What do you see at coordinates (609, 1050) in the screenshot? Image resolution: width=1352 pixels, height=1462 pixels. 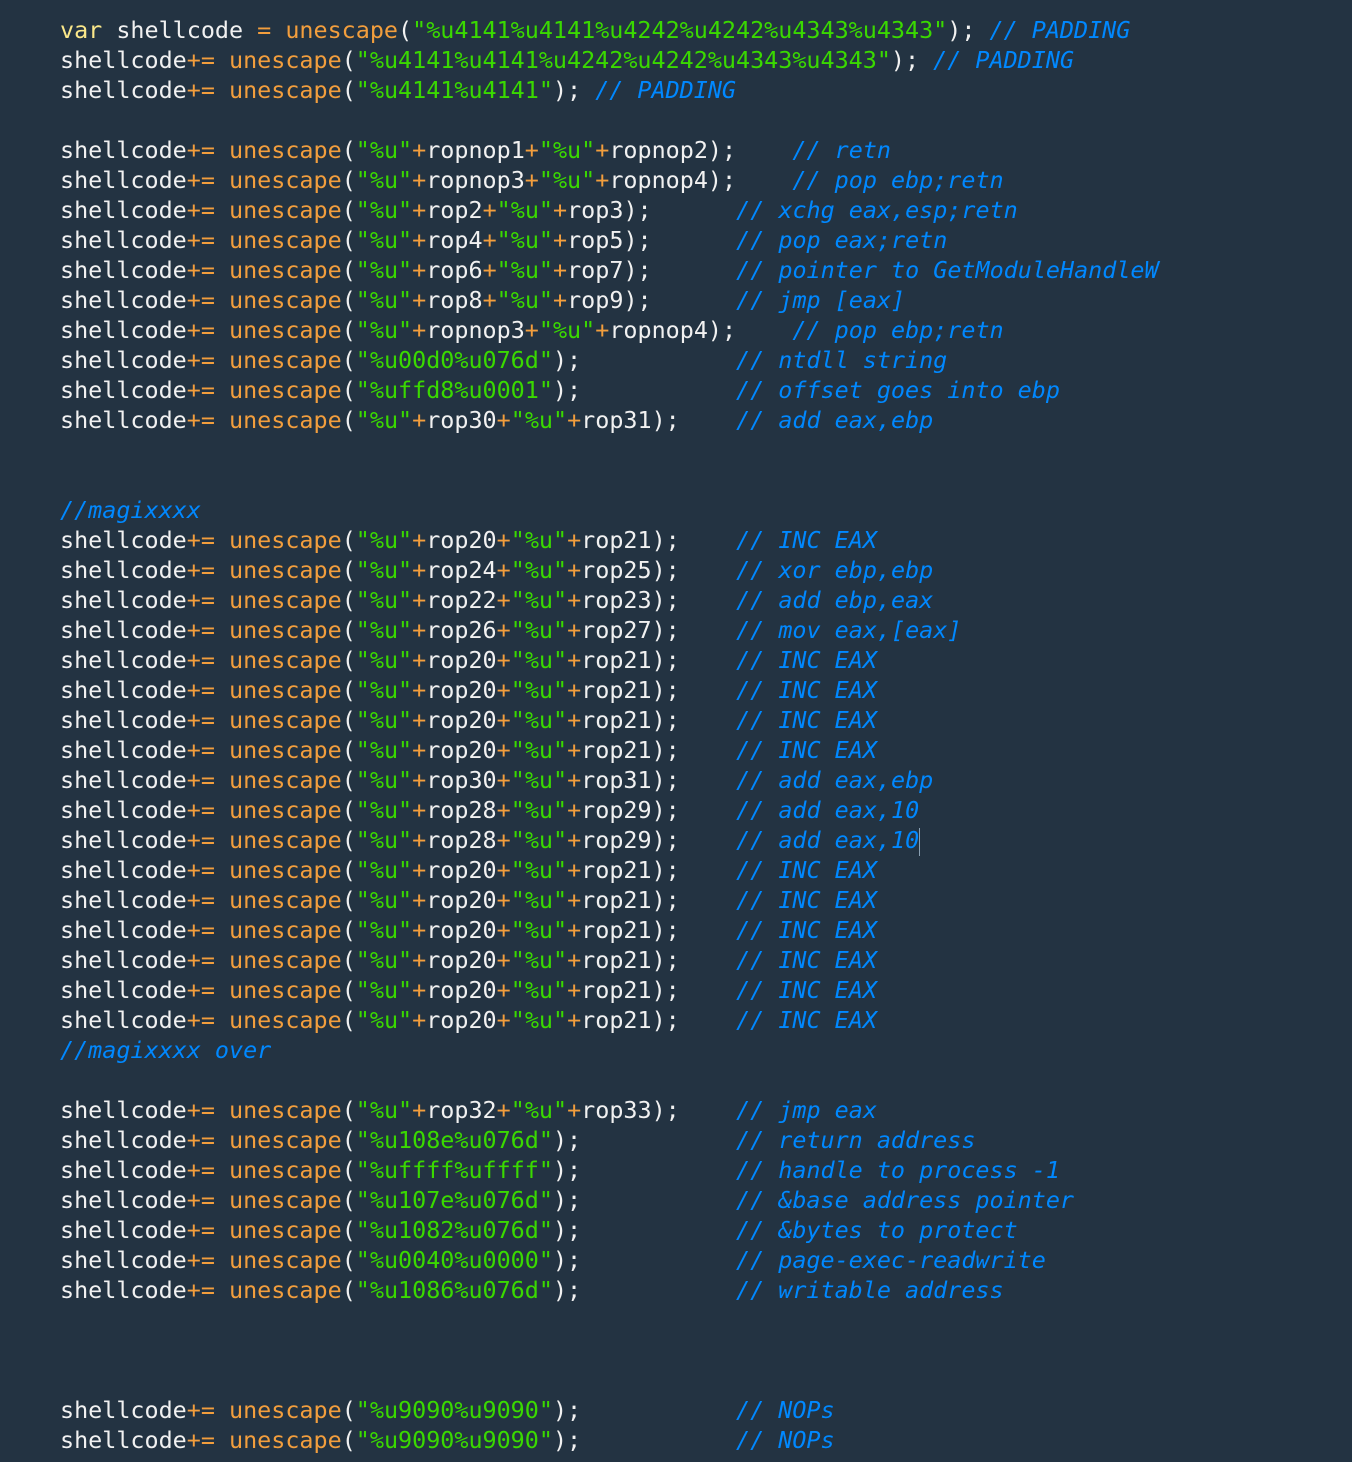 I see `code-line: //magixxxx over` at bounding box center [609, 1050].